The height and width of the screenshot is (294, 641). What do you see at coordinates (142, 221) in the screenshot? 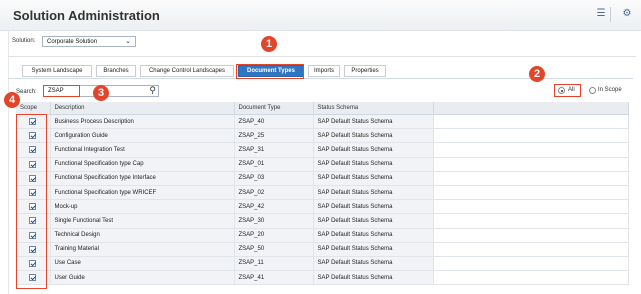
I see `row-description: Single Functional Test` at bounding box center [142, 221].